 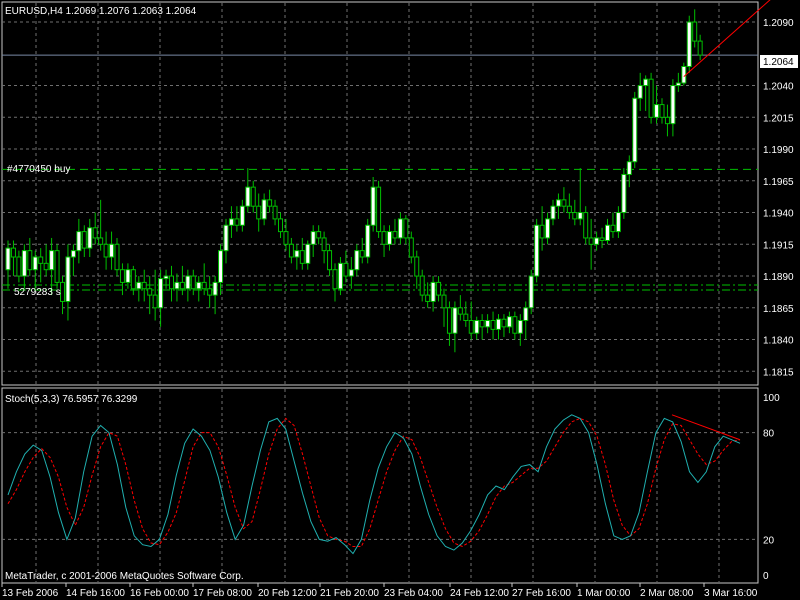 What do you see at coordinates (159, 593) in the screenshot?
I see `time-tick-label: 16 Feb 00:00` at bounding box center [159, 593].